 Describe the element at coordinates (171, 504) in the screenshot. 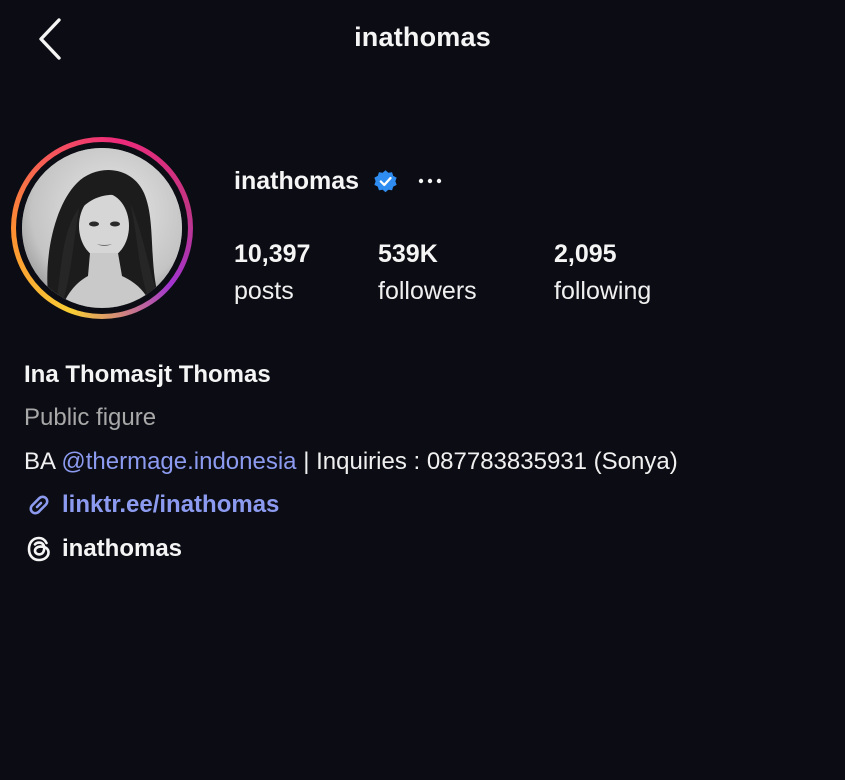

I see `external-link-text: linktr.ee/inathomas` at that location.